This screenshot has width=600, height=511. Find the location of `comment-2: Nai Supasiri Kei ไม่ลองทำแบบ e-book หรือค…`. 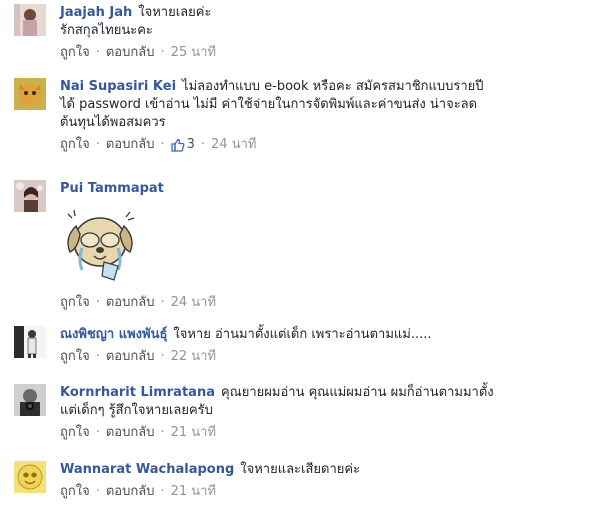

comment-2: Nai Supasiri Kei ไม่ลองทำแบบ e-book หรือค… is located at coordinates (302, 116).